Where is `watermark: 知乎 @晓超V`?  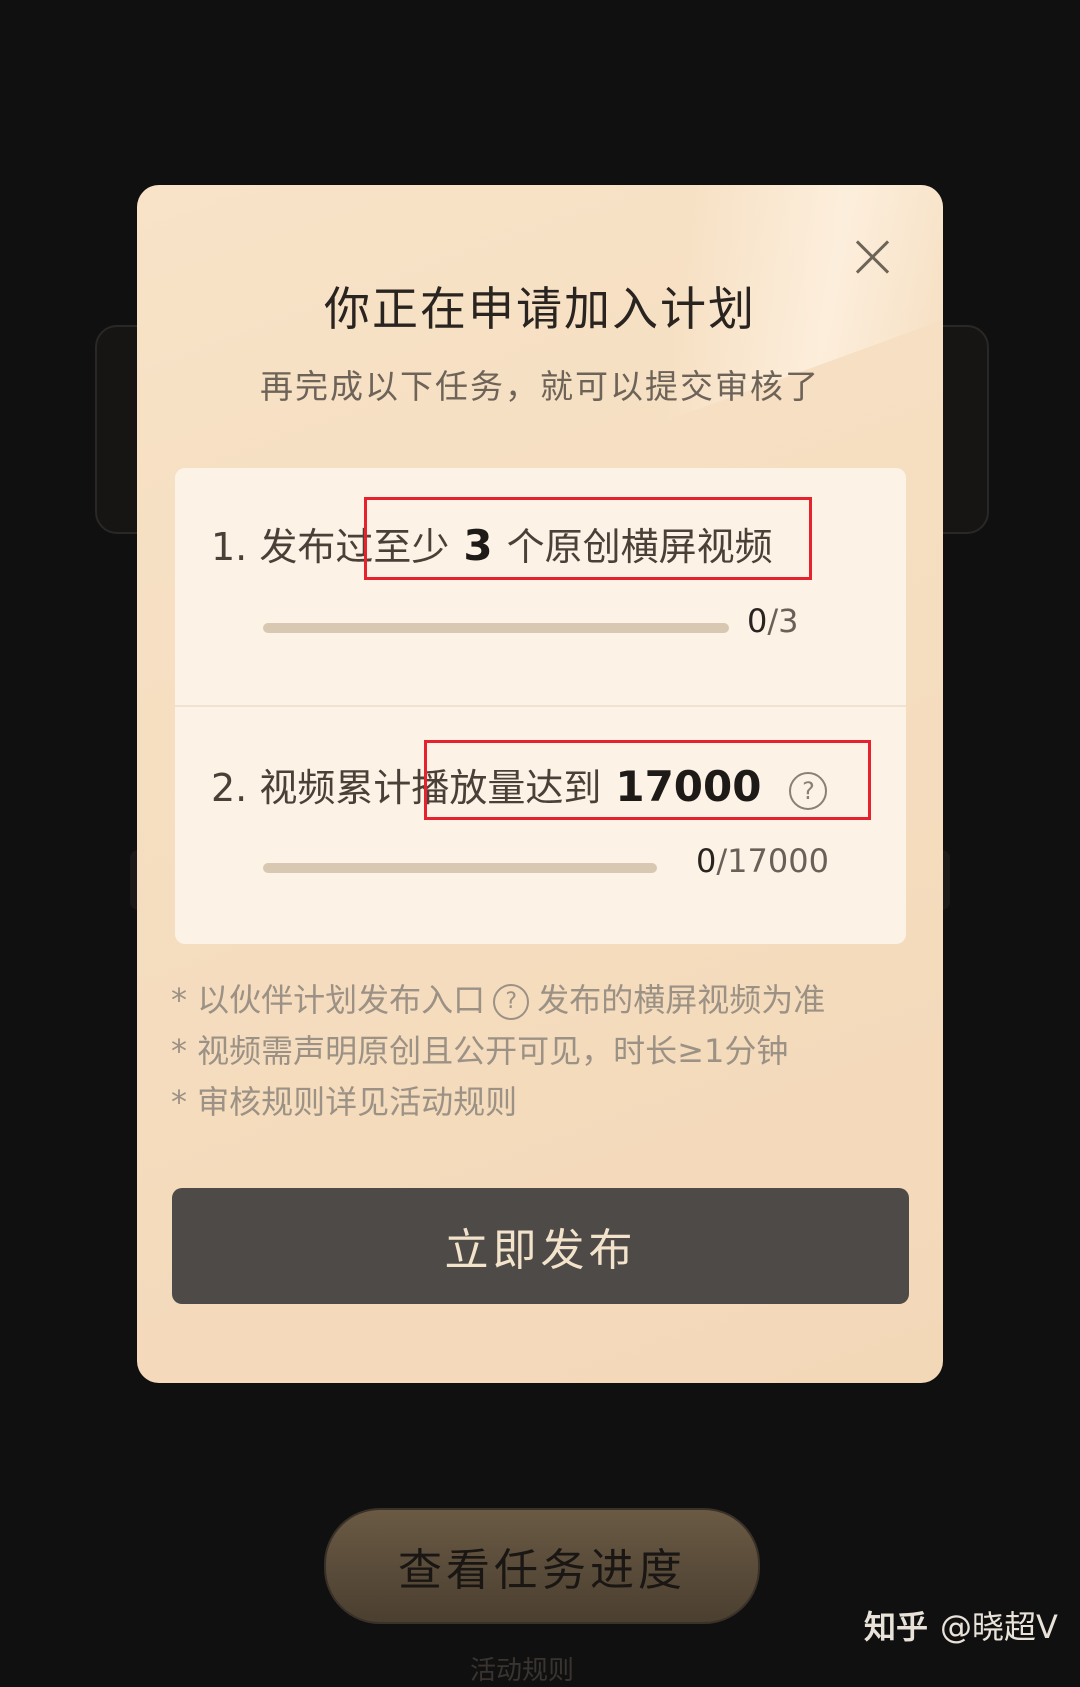
watermark: 知乎 @晓超V is located at coordinates (961, 1625).